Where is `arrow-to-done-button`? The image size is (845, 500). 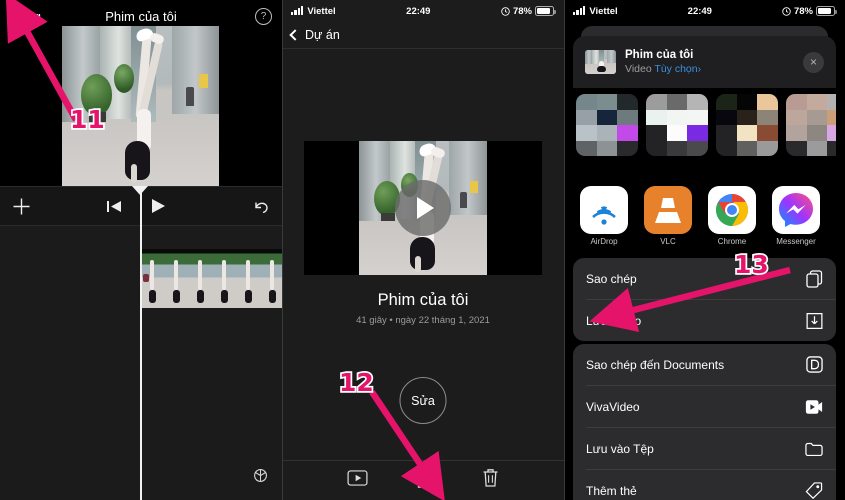 arrow-to-done-button is located at coordinates (42, 61).